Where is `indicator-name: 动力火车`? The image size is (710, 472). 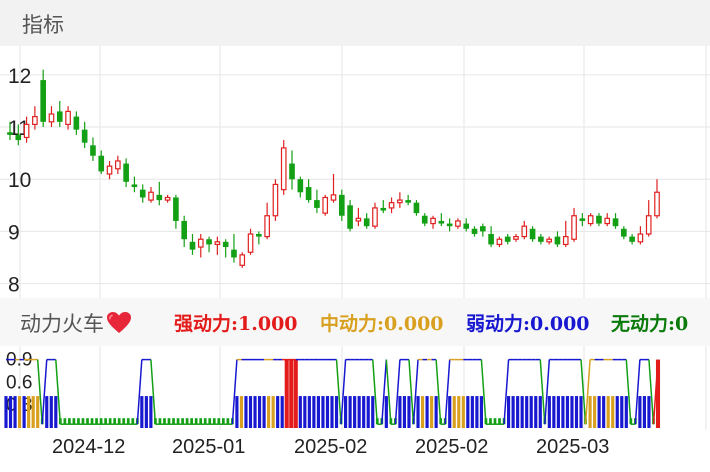
indicator-name: 动力火车 is located at coordinates (76, 323).